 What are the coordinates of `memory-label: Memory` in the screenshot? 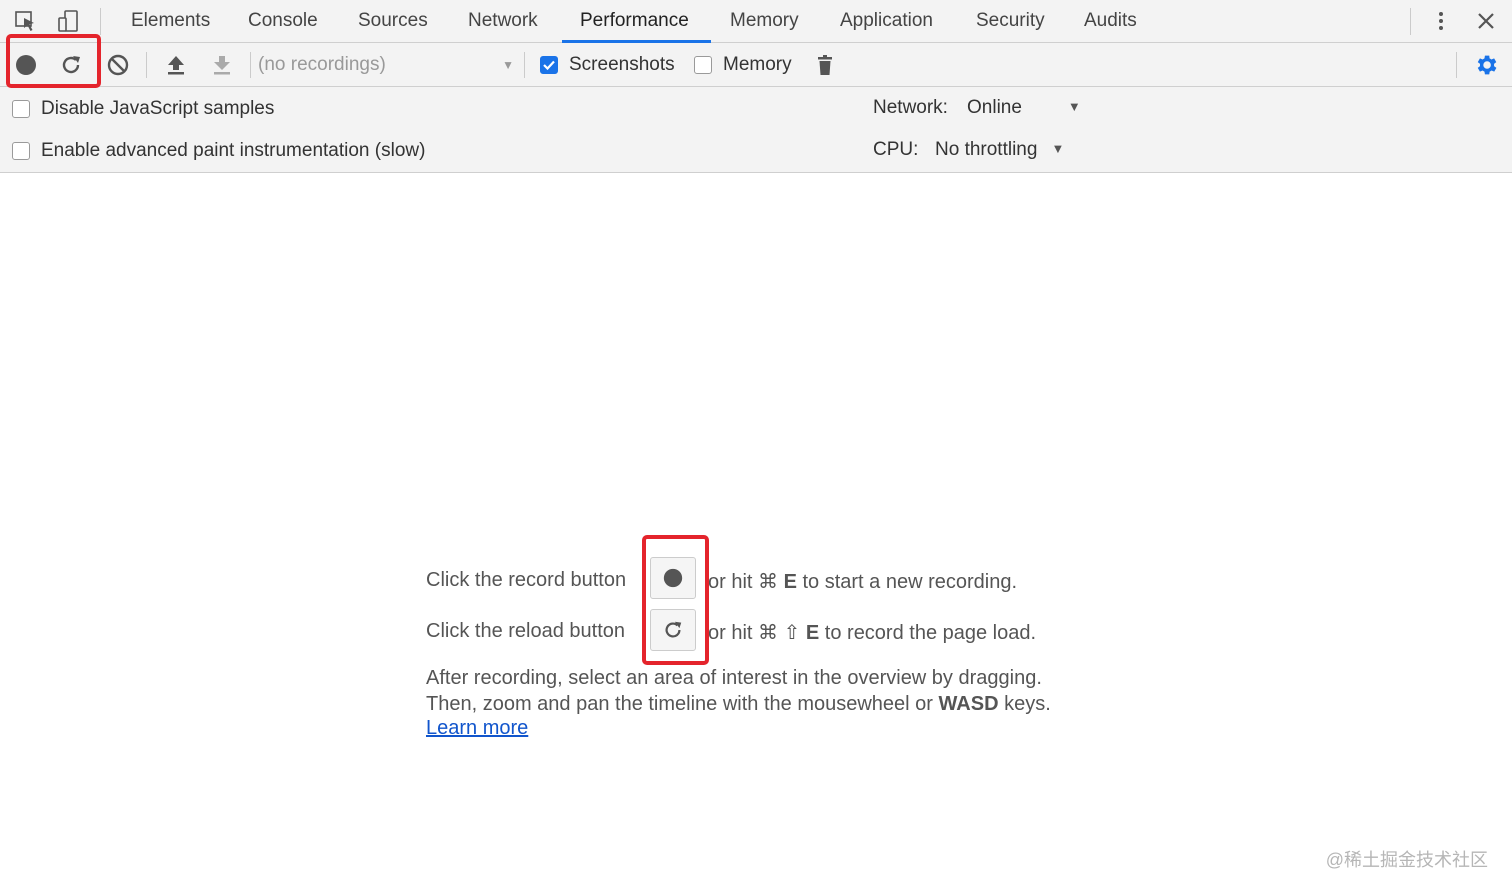 It's located at (757, 64).